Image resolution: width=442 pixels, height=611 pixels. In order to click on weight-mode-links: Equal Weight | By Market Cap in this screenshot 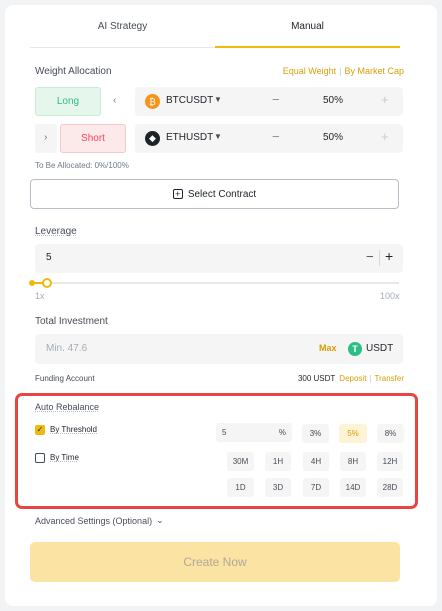, I will do `click(343, 71)`.